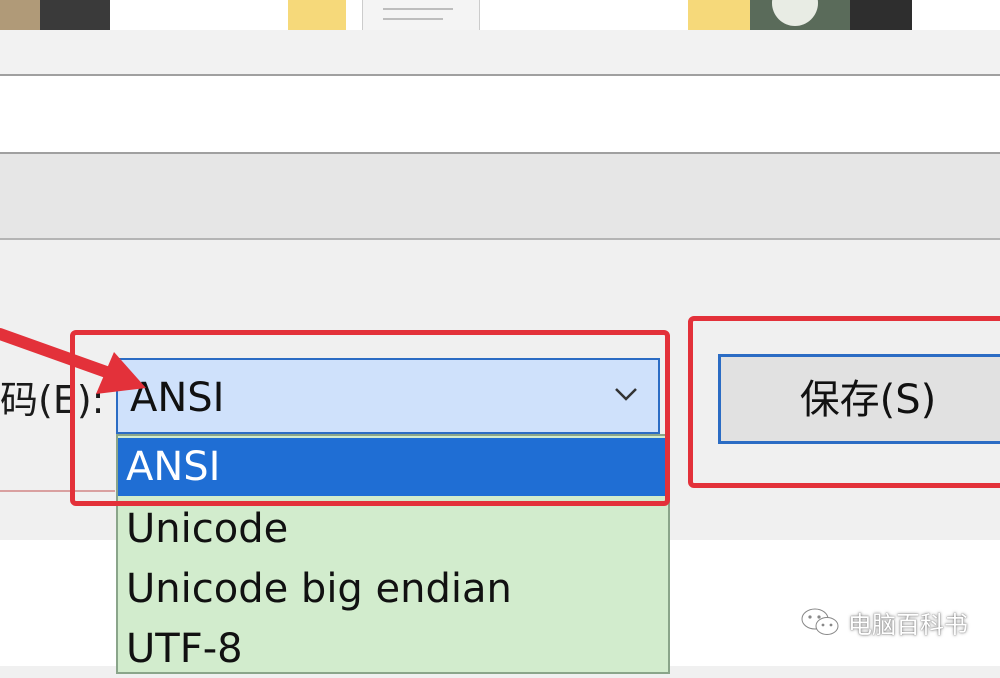 The height and width of the screenshot is (678, 1000). I want to click on watermark: 电脑百科书, so click(884, 622).